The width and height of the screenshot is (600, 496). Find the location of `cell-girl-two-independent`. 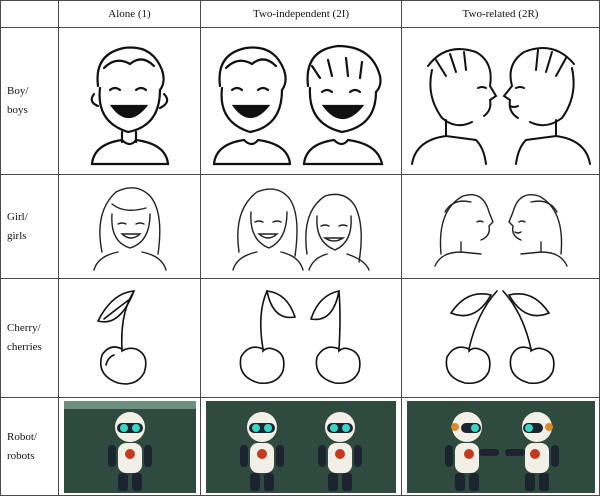

cell-girl-two-independent is located at coordinates (301, 226).